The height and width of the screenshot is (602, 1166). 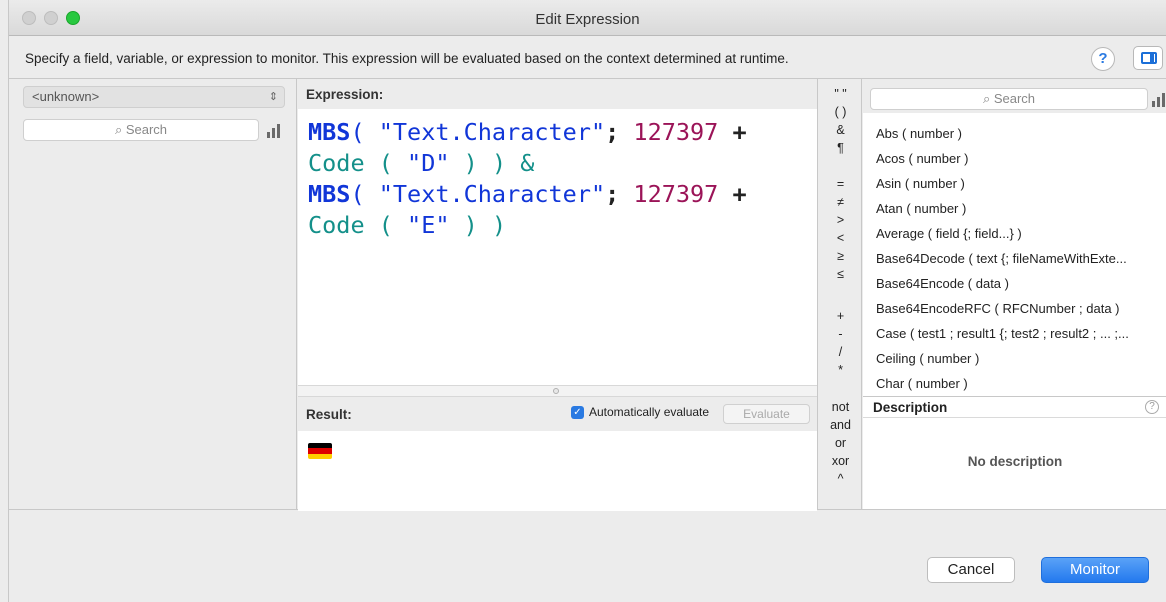 What do you see at coordinates (922, 383) in the screenshot?
I see `function-item: Char ( number )` at bounding box center [922, 383].